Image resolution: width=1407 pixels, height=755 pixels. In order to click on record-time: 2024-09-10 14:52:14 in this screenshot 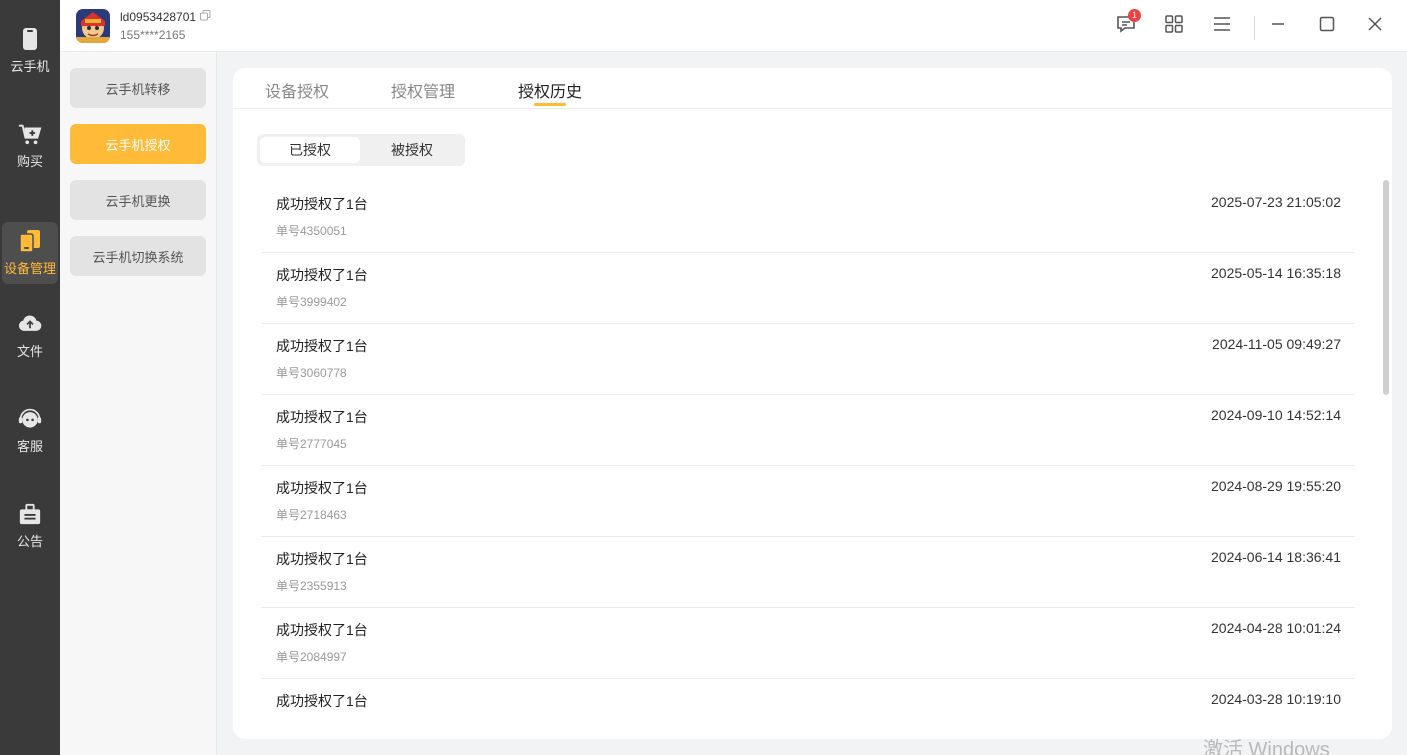, I will do `click(1276, 415)`.